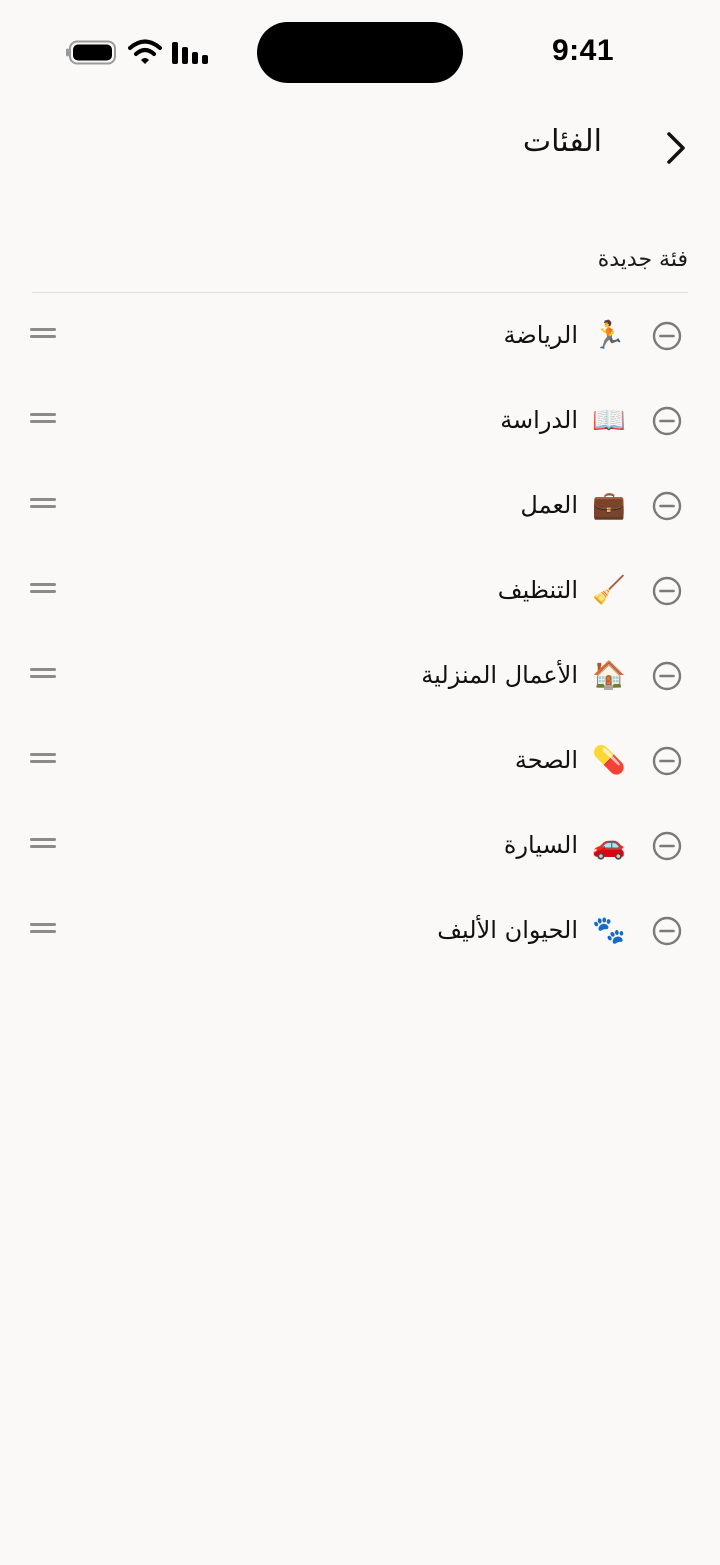  I want to click on category-emoji-icon: 🧹, so click(609, 590).